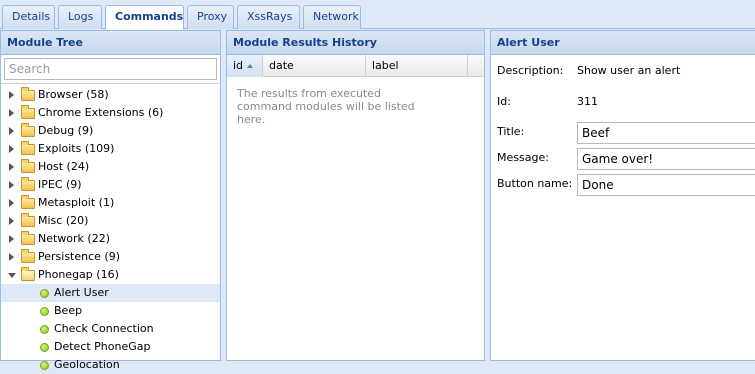 Image resolution: width=755 pixels, height=374 pixels. Describe the element at coordinates (76, 202) in the screenshot. I see `tree-folder-label: Metasploit (1)` at that location.